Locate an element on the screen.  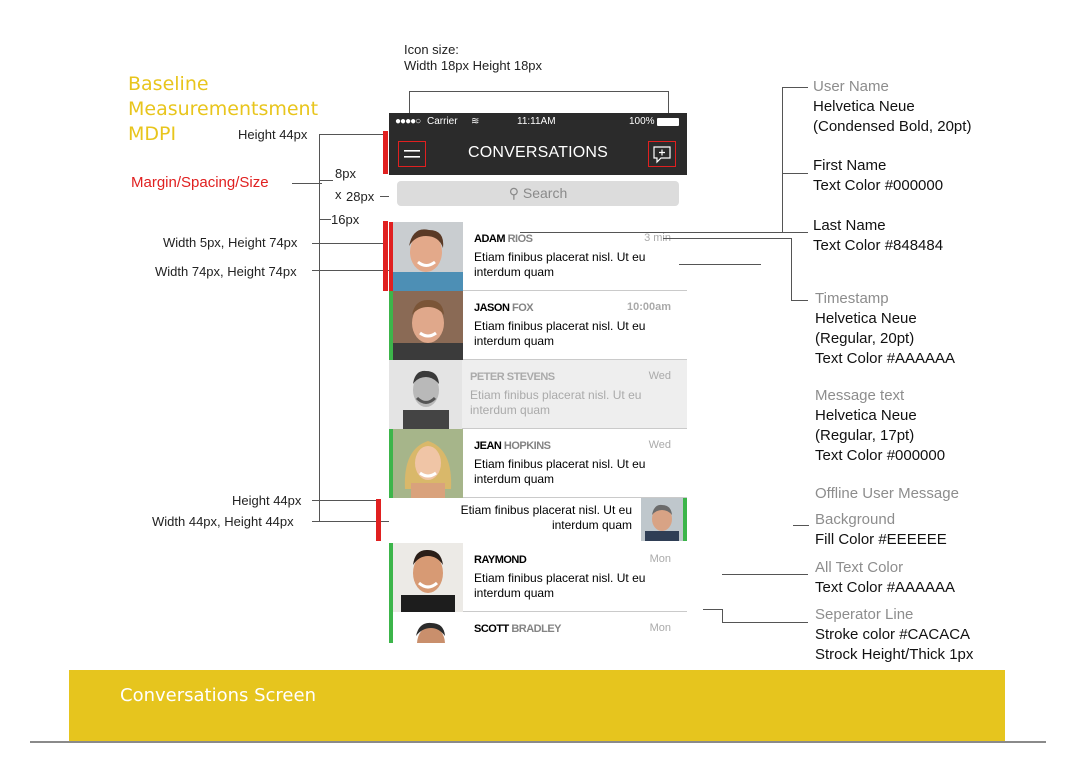
first-name: RAYMOND is located at coordinates (500, 560).